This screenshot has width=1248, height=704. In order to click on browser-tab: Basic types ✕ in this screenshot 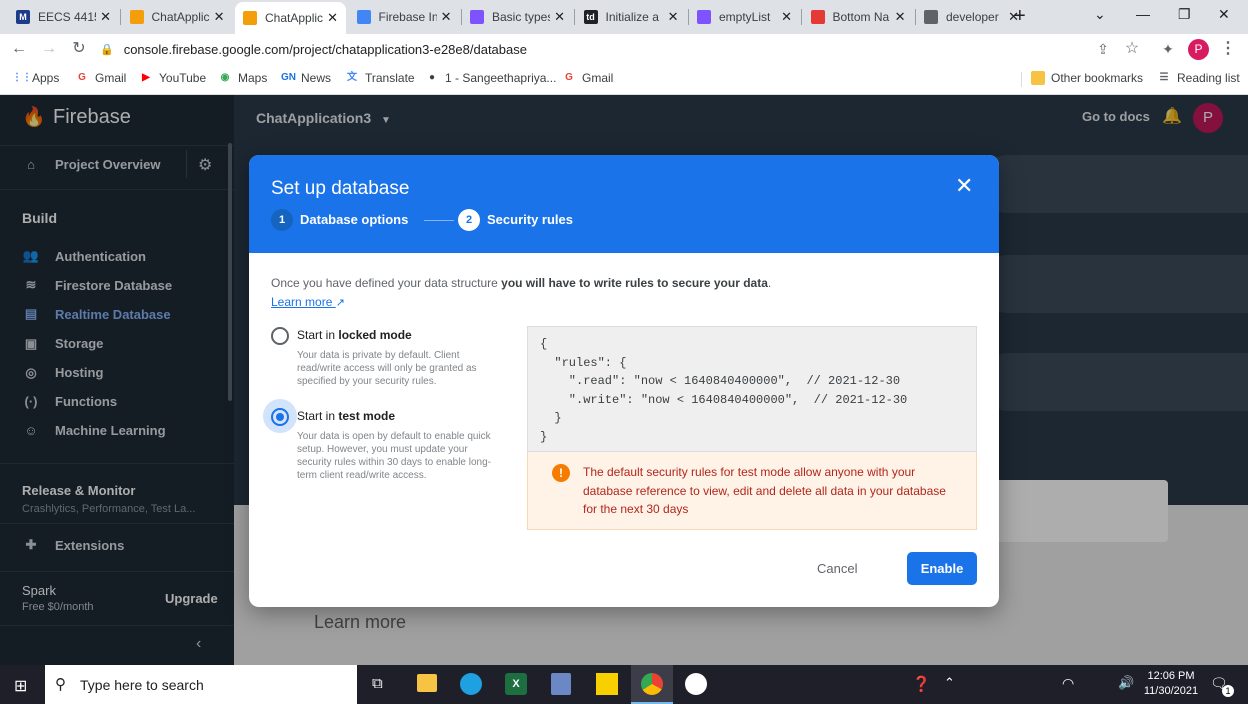, I will do `click(517, 17)`.